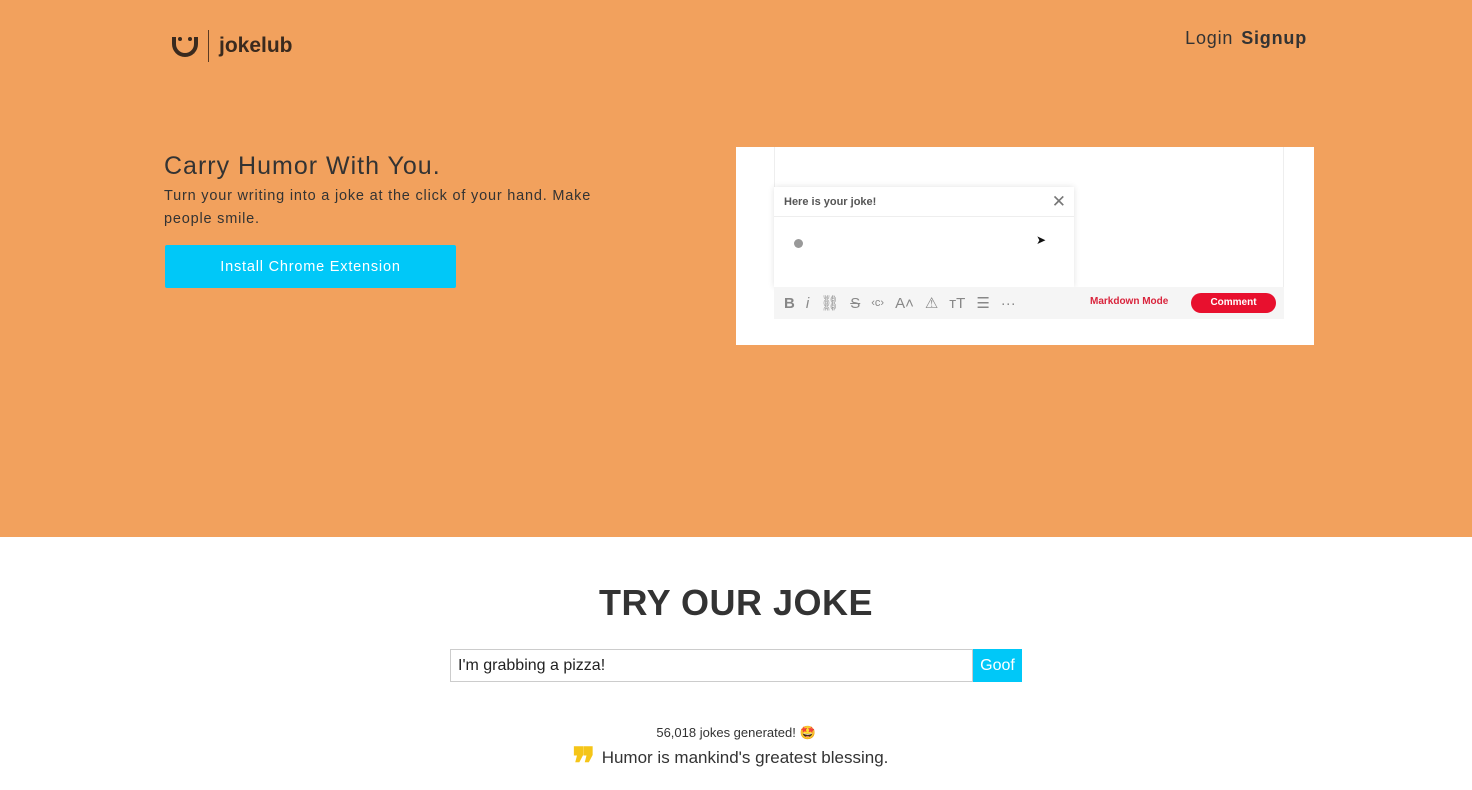  I want to click on cursor-icon: ➤, so click(1041, 240).